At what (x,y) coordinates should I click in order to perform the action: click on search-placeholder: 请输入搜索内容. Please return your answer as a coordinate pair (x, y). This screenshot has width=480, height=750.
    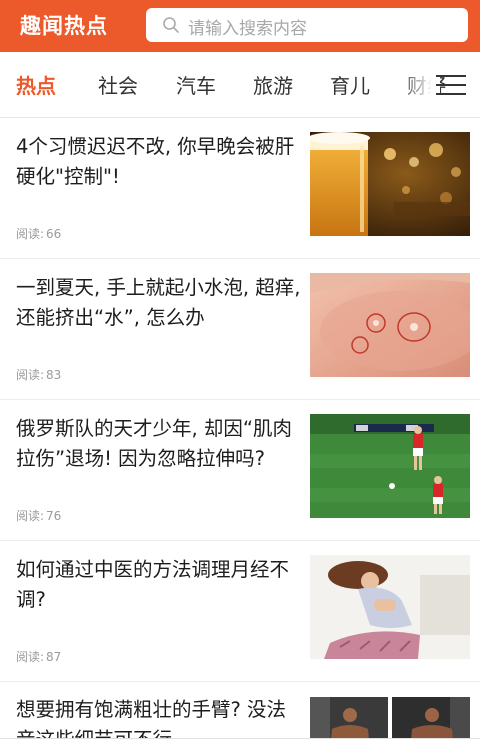
    Looking at the image, I should click on (247, 29).